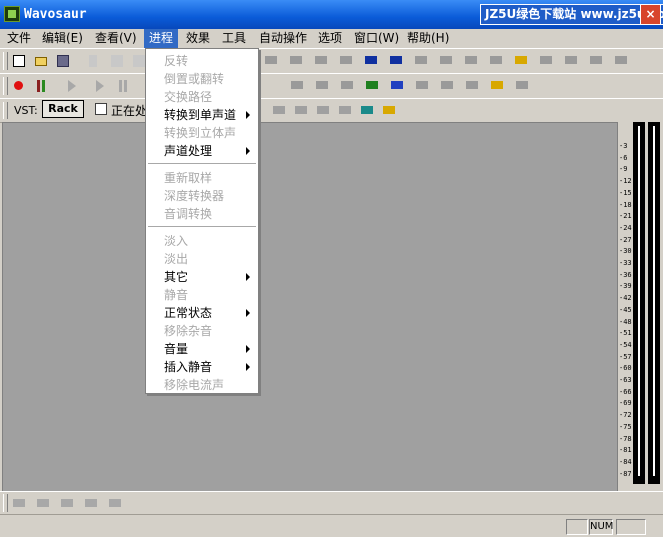 Image resolution: width=663 pixels, height=537 pixels. Describe the element at coordinates (93, 61) in the screenshot. I see `cut-icon` at that location.